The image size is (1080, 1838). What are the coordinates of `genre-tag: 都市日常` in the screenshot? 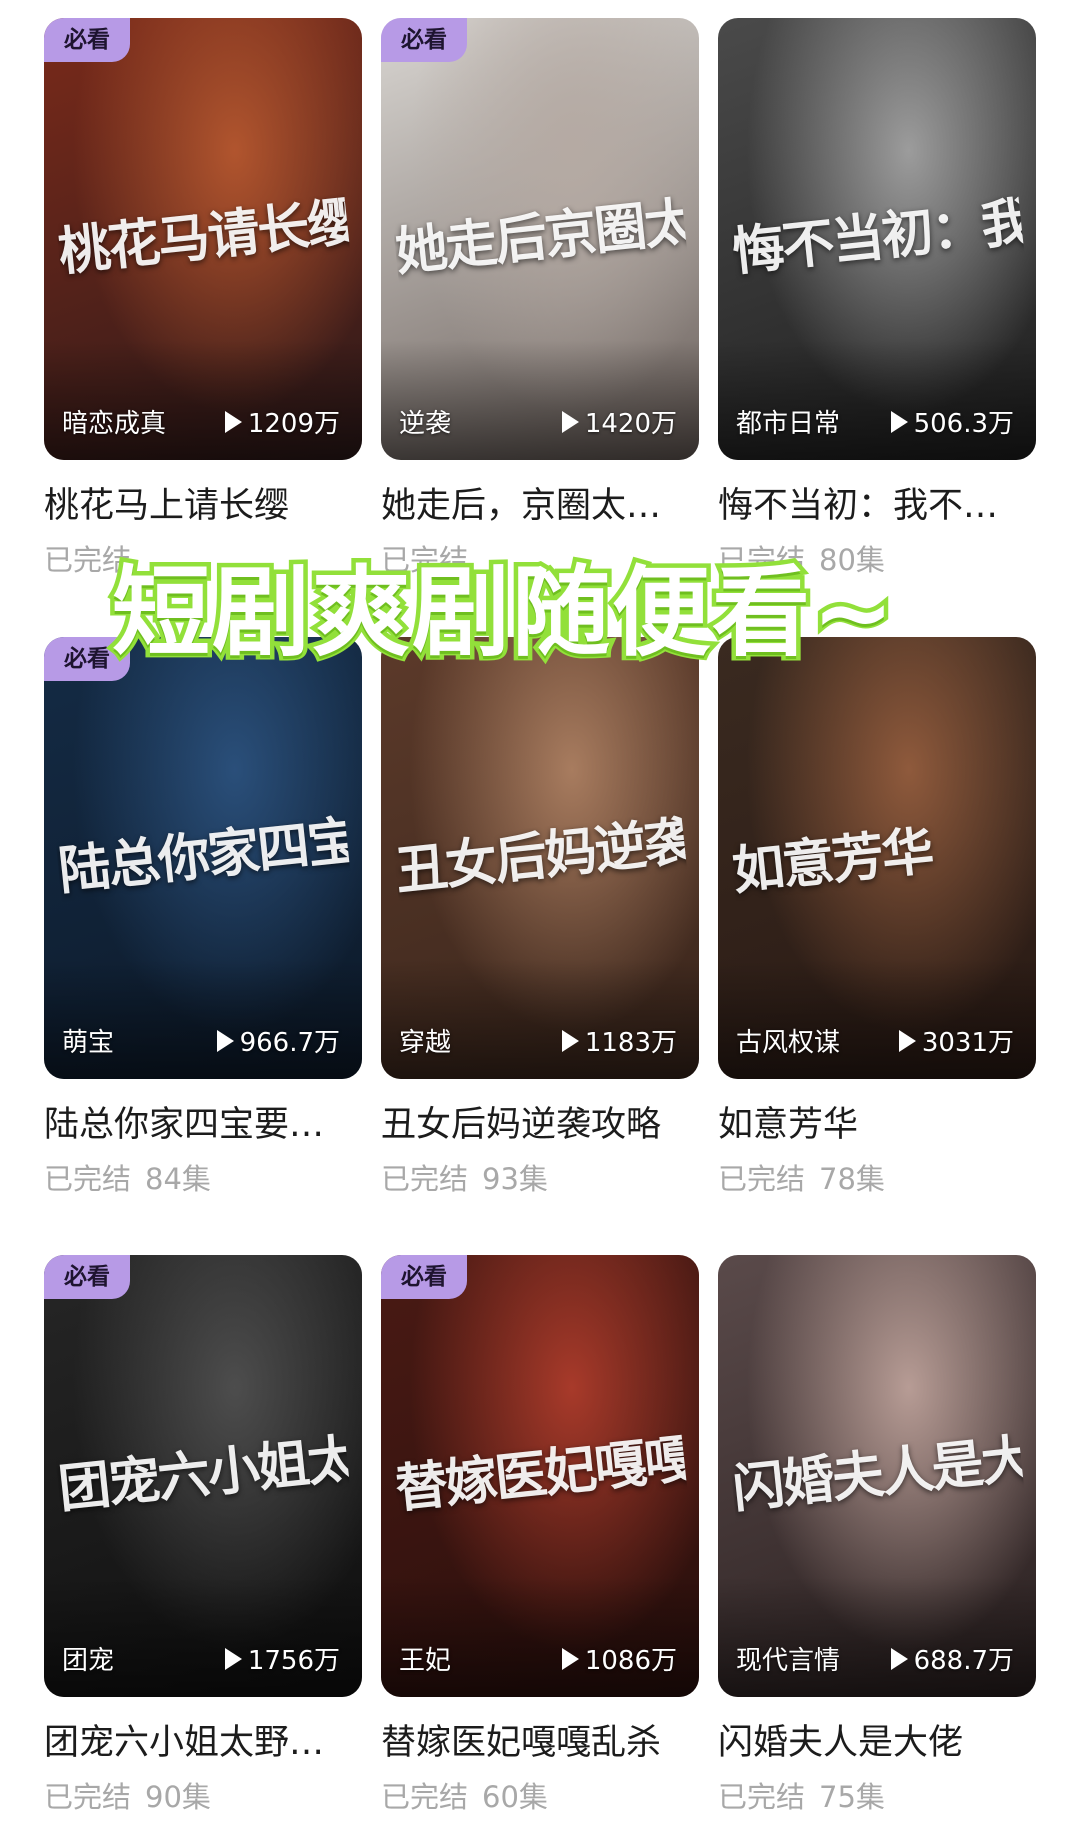 It's located at (788, 424).